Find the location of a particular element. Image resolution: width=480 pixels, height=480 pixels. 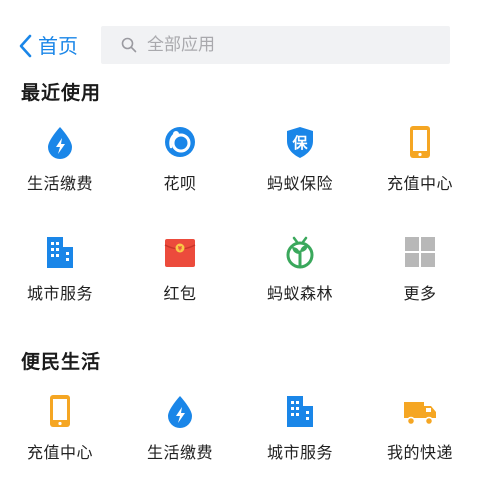

svg-text: 保 is located at coordinates (299, 143).